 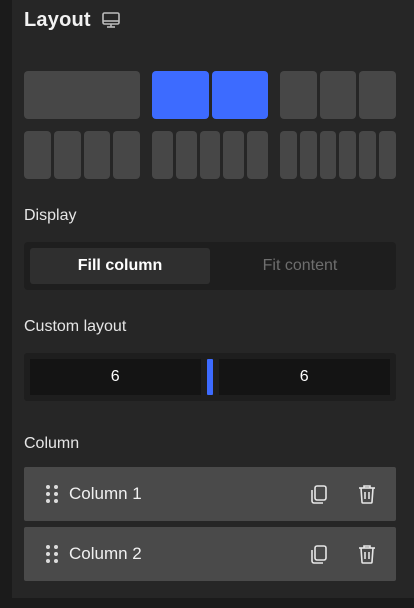 I want to click on preset-3-columns, so click(x=338, y=95).